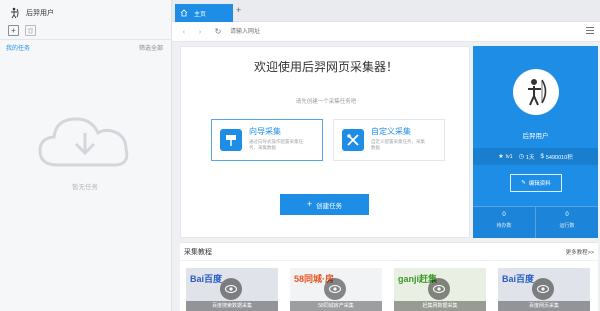 This screenshot has width=600, height=311. Describe the element at coordinates (504, 222) in the screenshot. I see `todo-count: 0 待办数` at that location.